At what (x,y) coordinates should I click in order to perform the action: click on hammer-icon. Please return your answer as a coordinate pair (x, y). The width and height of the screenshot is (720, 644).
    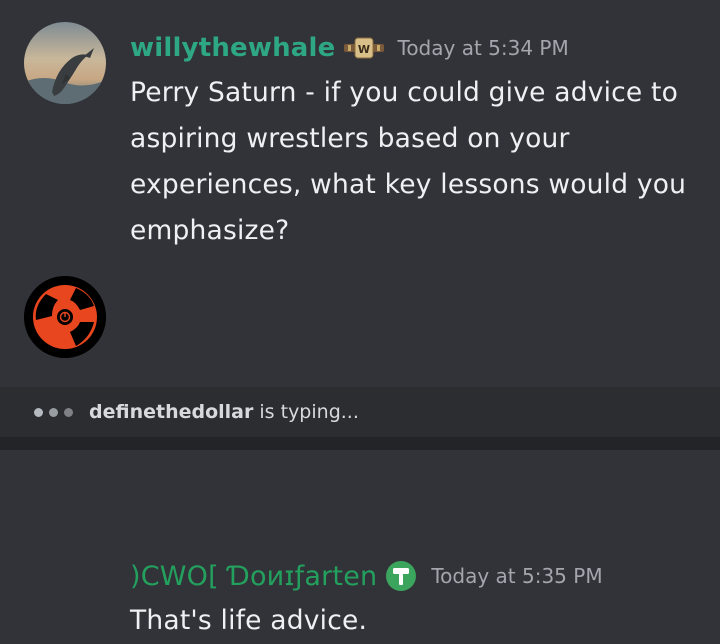
    Looking at the image, I should click on (401, 576).